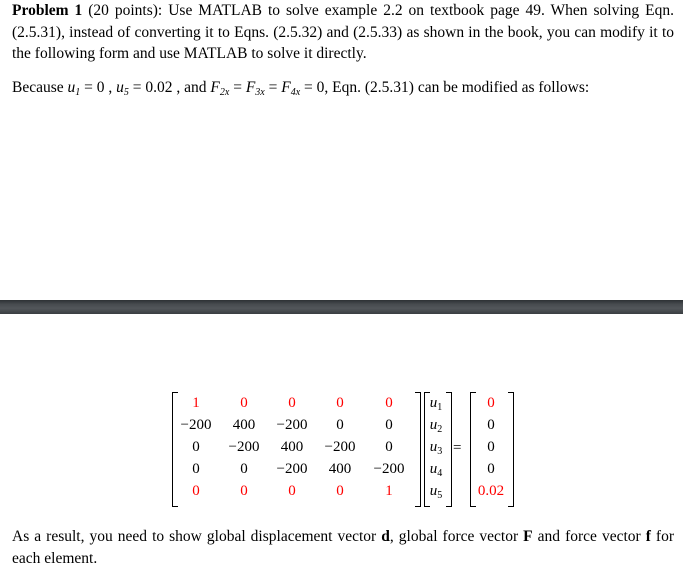  I want to click on matrix-left-bracket, so click(175, 449).